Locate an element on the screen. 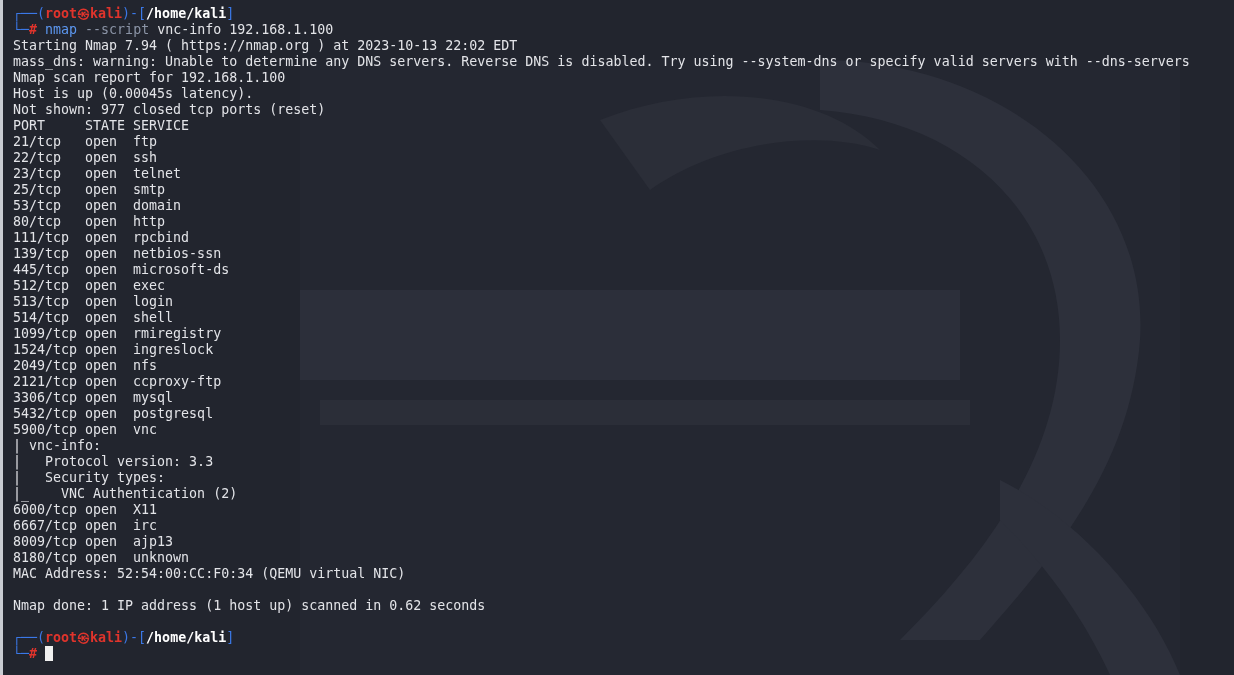  output-line: 53/tcp open domain is located at coordinates (97, 205).